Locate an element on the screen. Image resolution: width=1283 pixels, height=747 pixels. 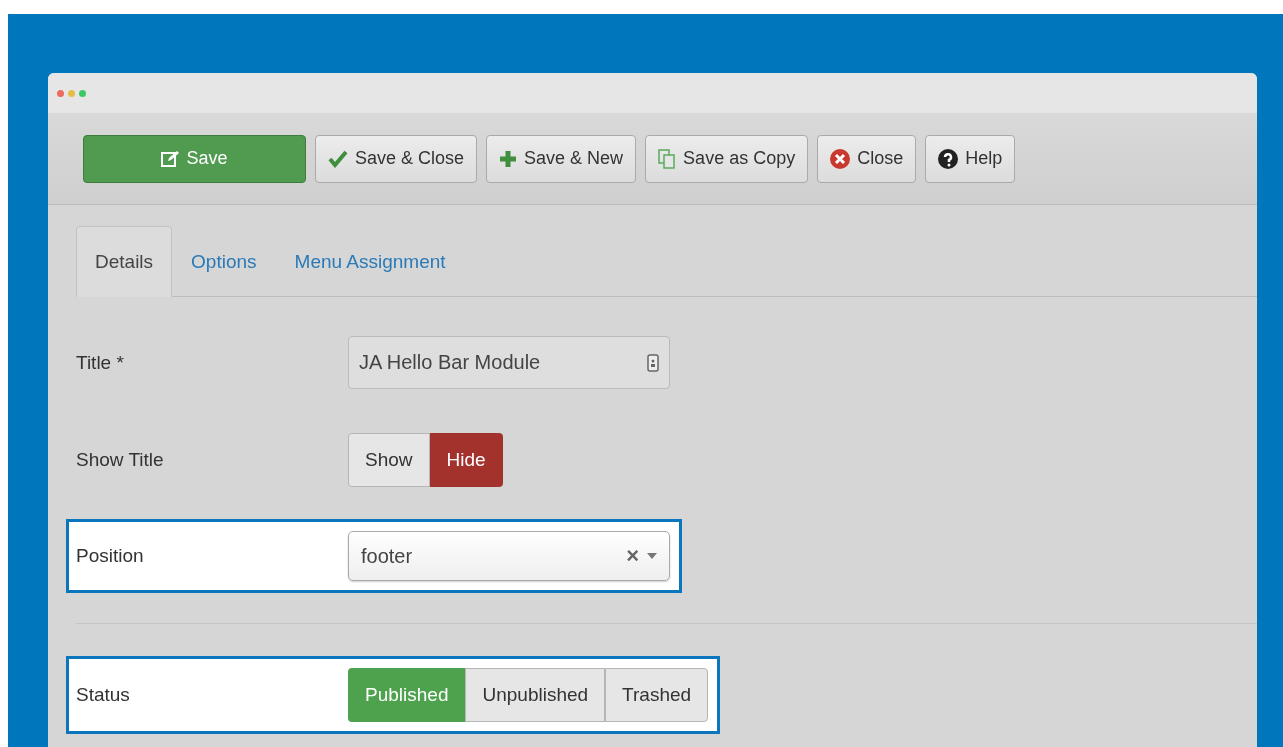
title-field: JA Hello Bar Module is located at coordinates (509, 362).